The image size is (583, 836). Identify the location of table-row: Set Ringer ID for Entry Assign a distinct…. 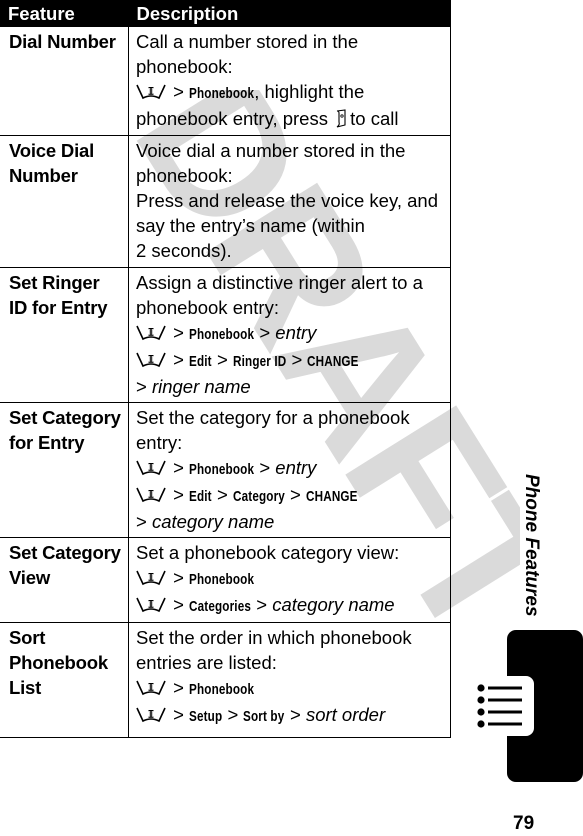
(225, 335).